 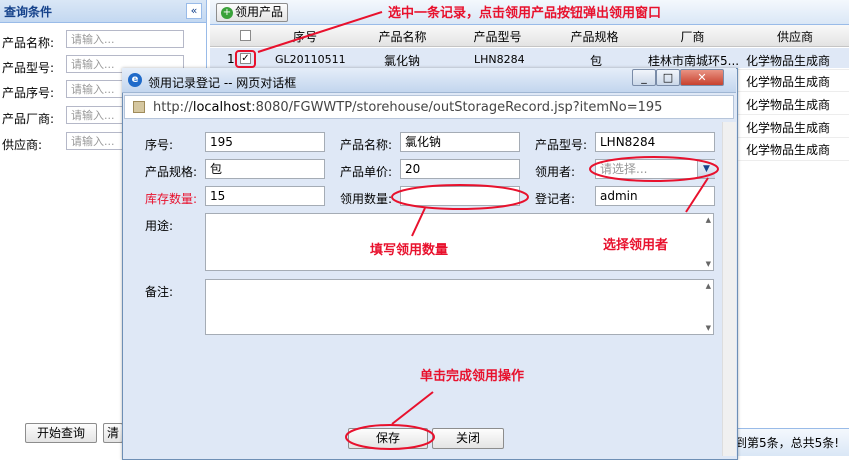 I want to click on annotation-arrow-receiver, so click(x=697, y=195).